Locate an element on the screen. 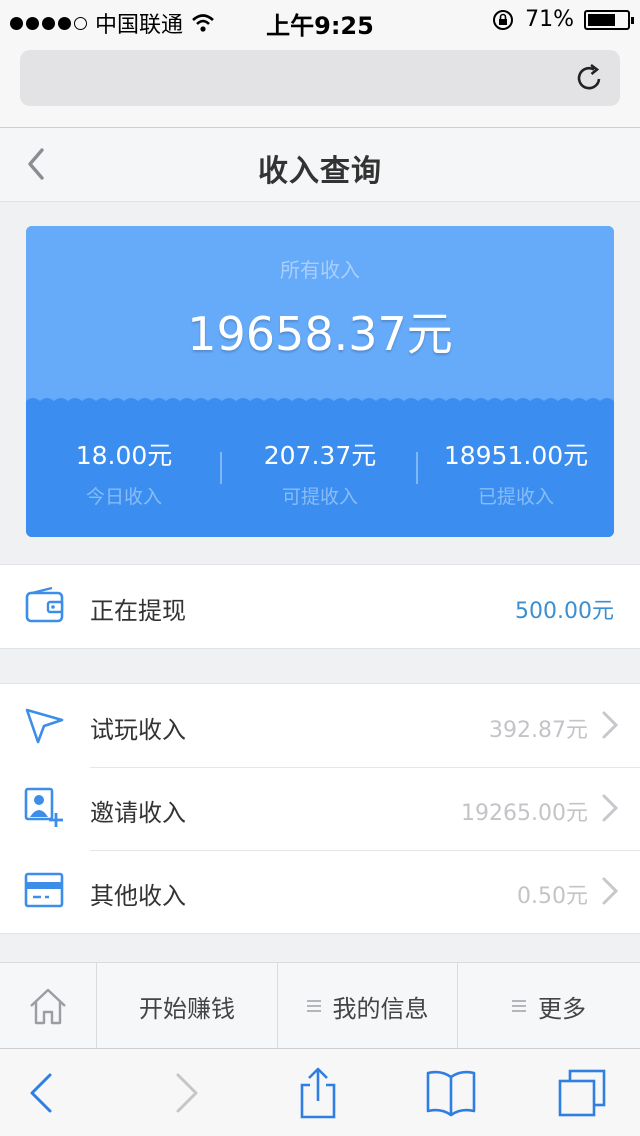 Image resolution: width=640 pixels, height=1136 pixels. share-icon is located at coordinates (318, 1093).